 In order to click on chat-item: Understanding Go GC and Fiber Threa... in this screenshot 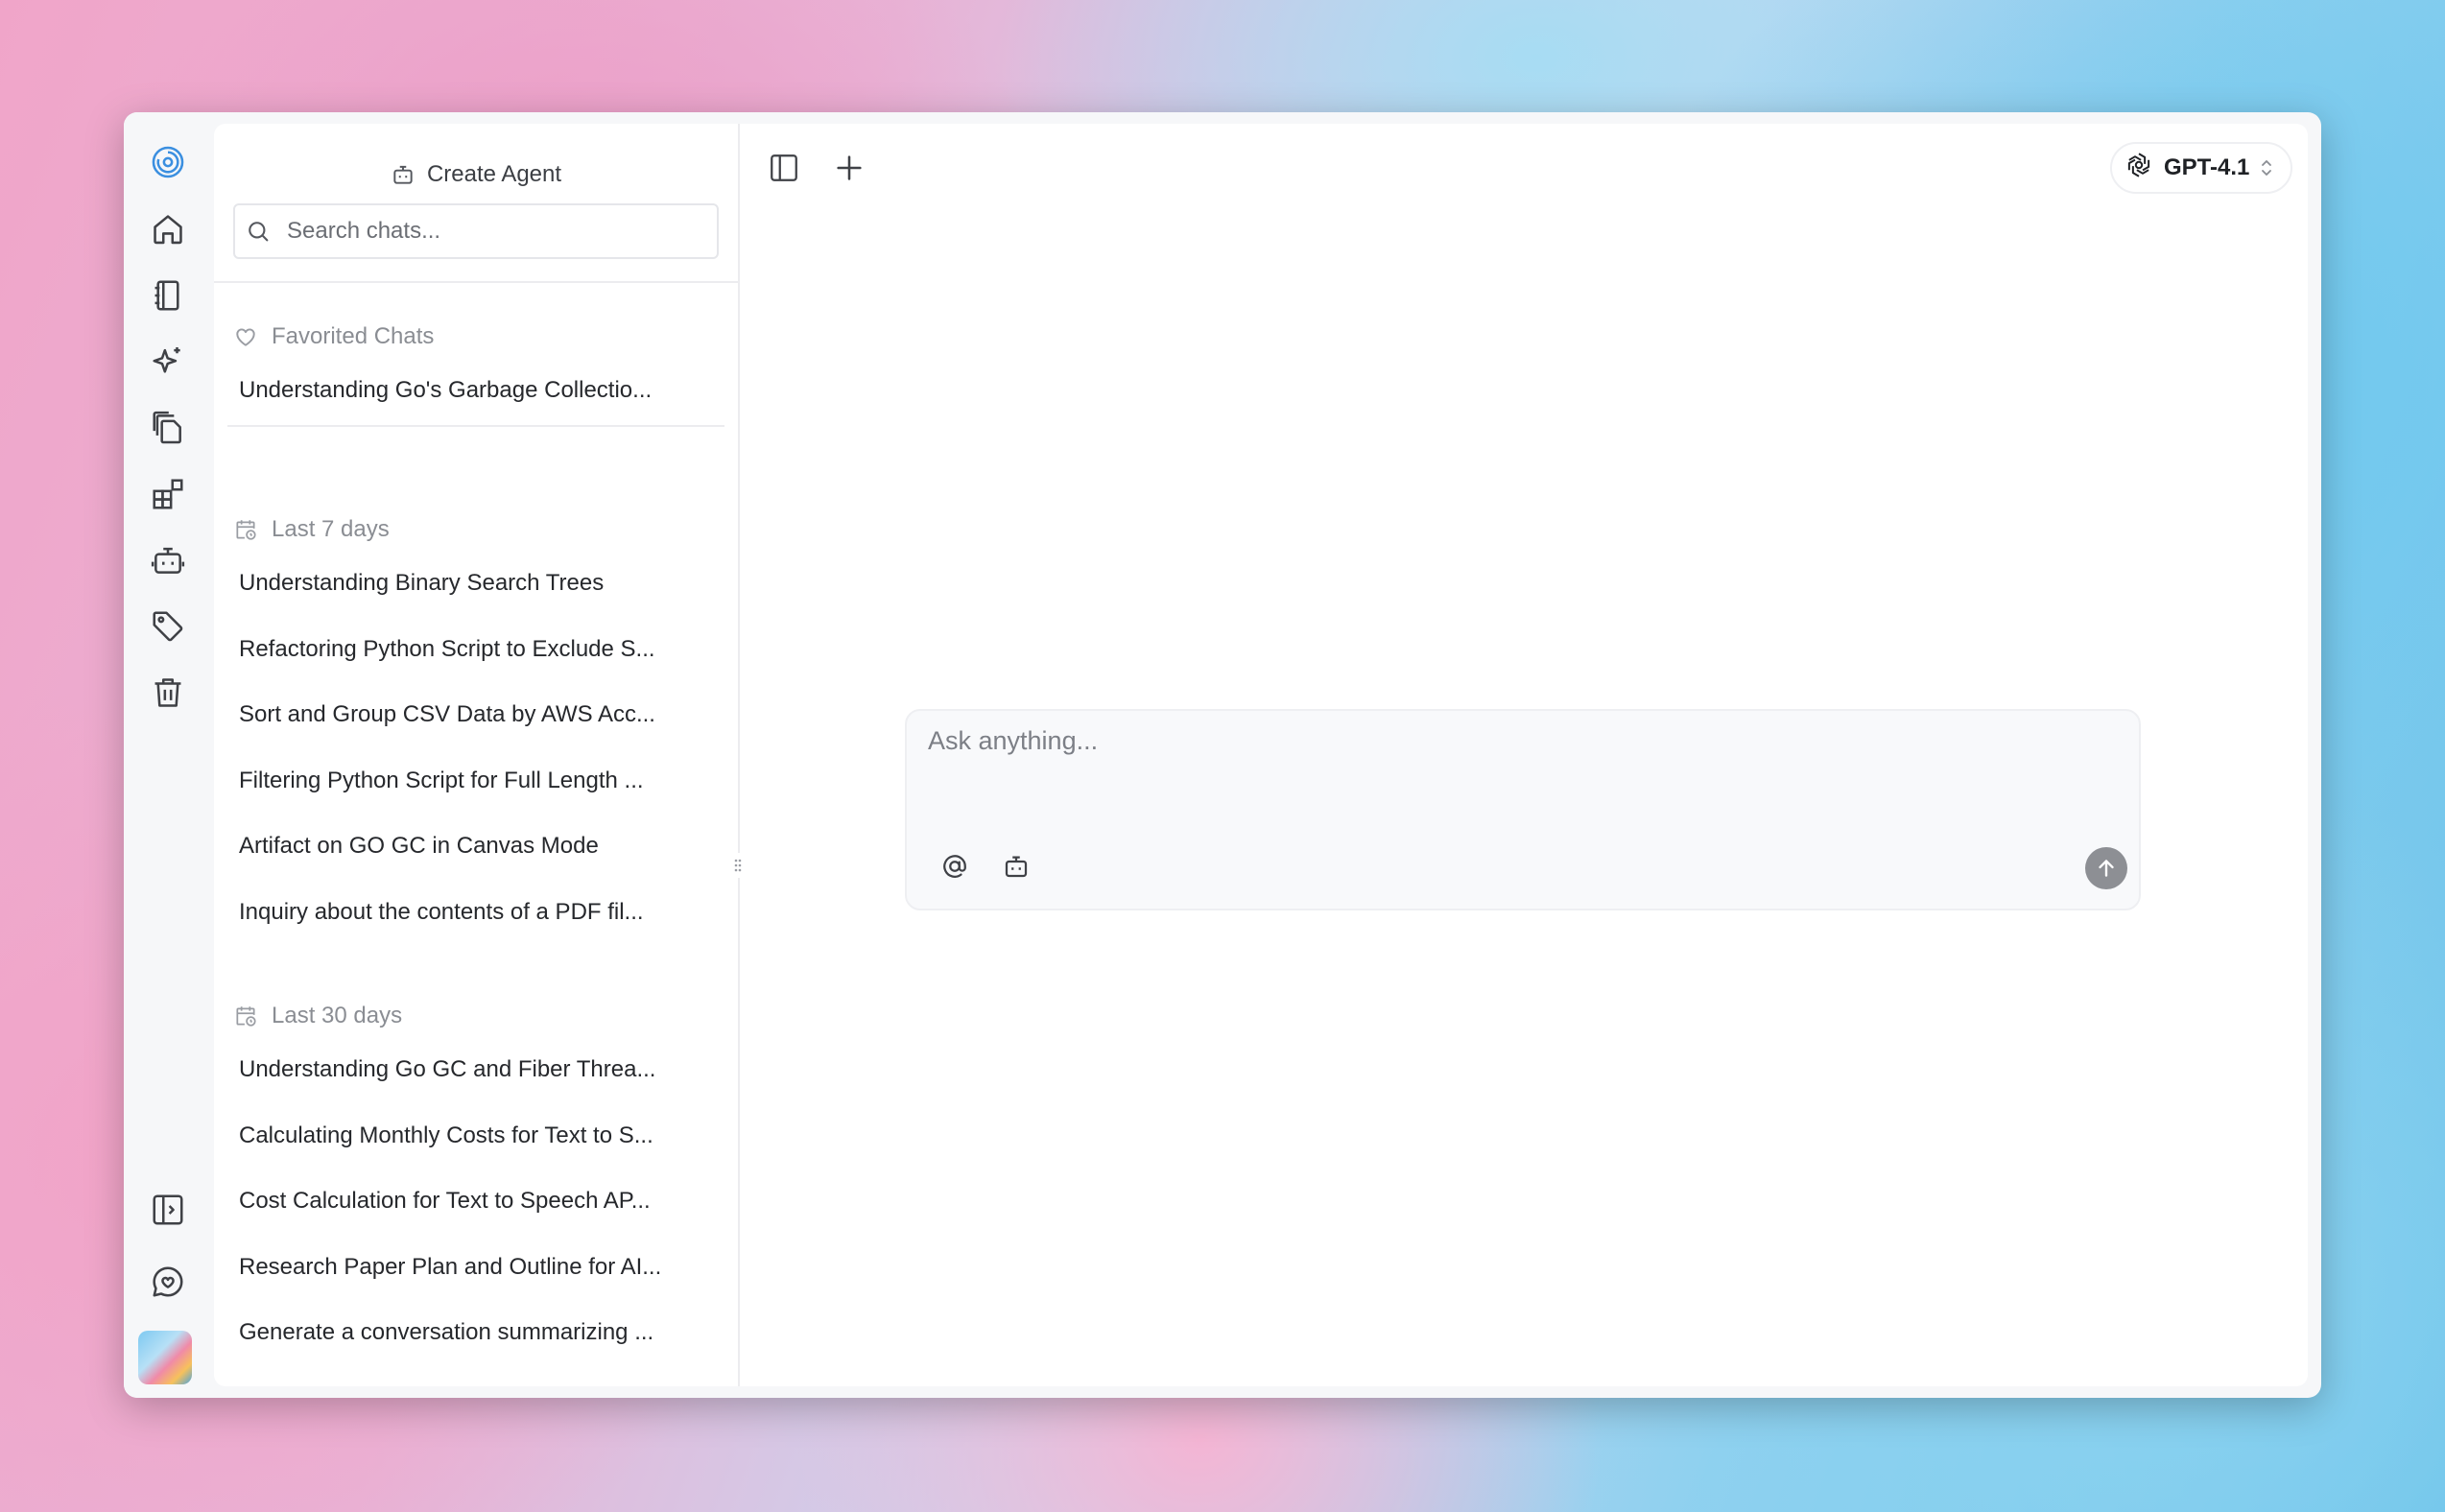, I will do `click(479, 1070)`.